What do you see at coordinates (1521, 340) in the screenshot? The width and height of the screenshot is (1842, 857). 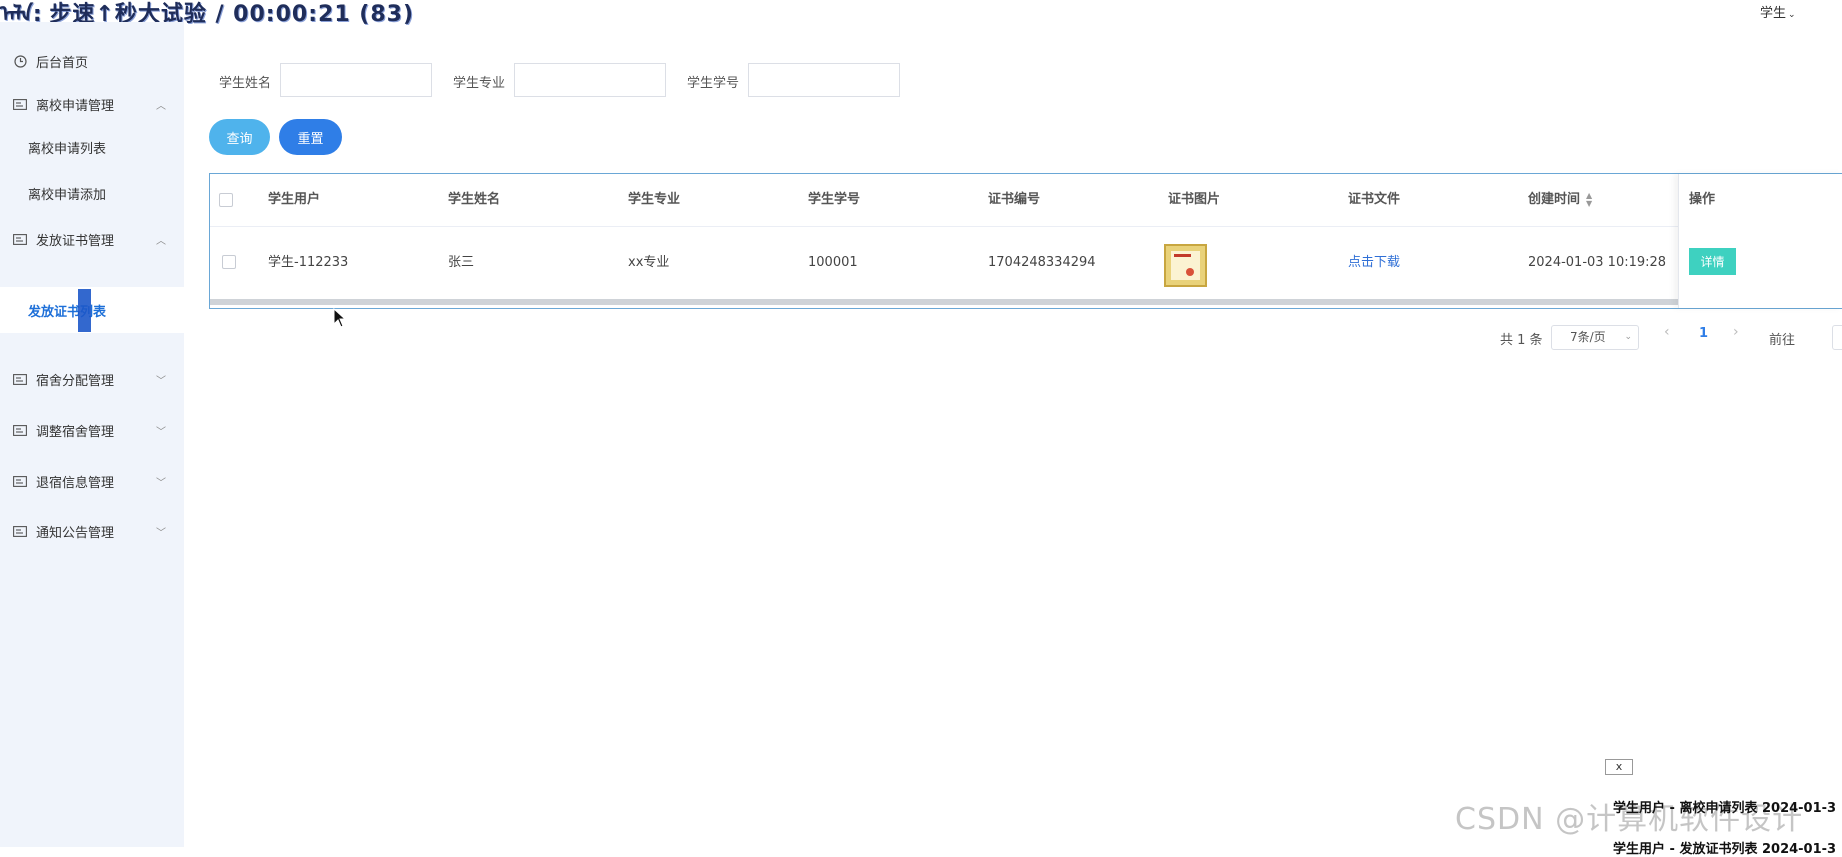 I see `total-count: 共 1 条` at bounding box center [1521, 340].